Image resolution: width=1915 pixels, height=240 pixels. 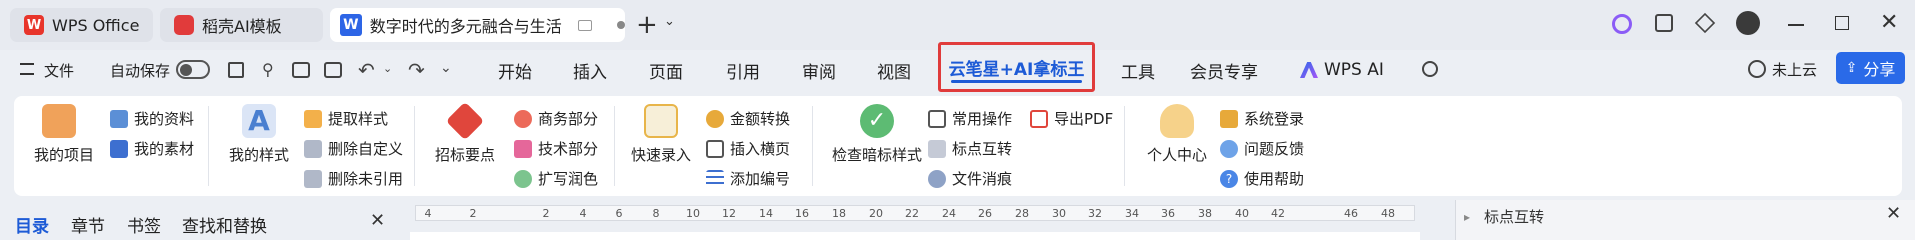 I want to click on ruler-tick: 8, so click(x=656, y=213).